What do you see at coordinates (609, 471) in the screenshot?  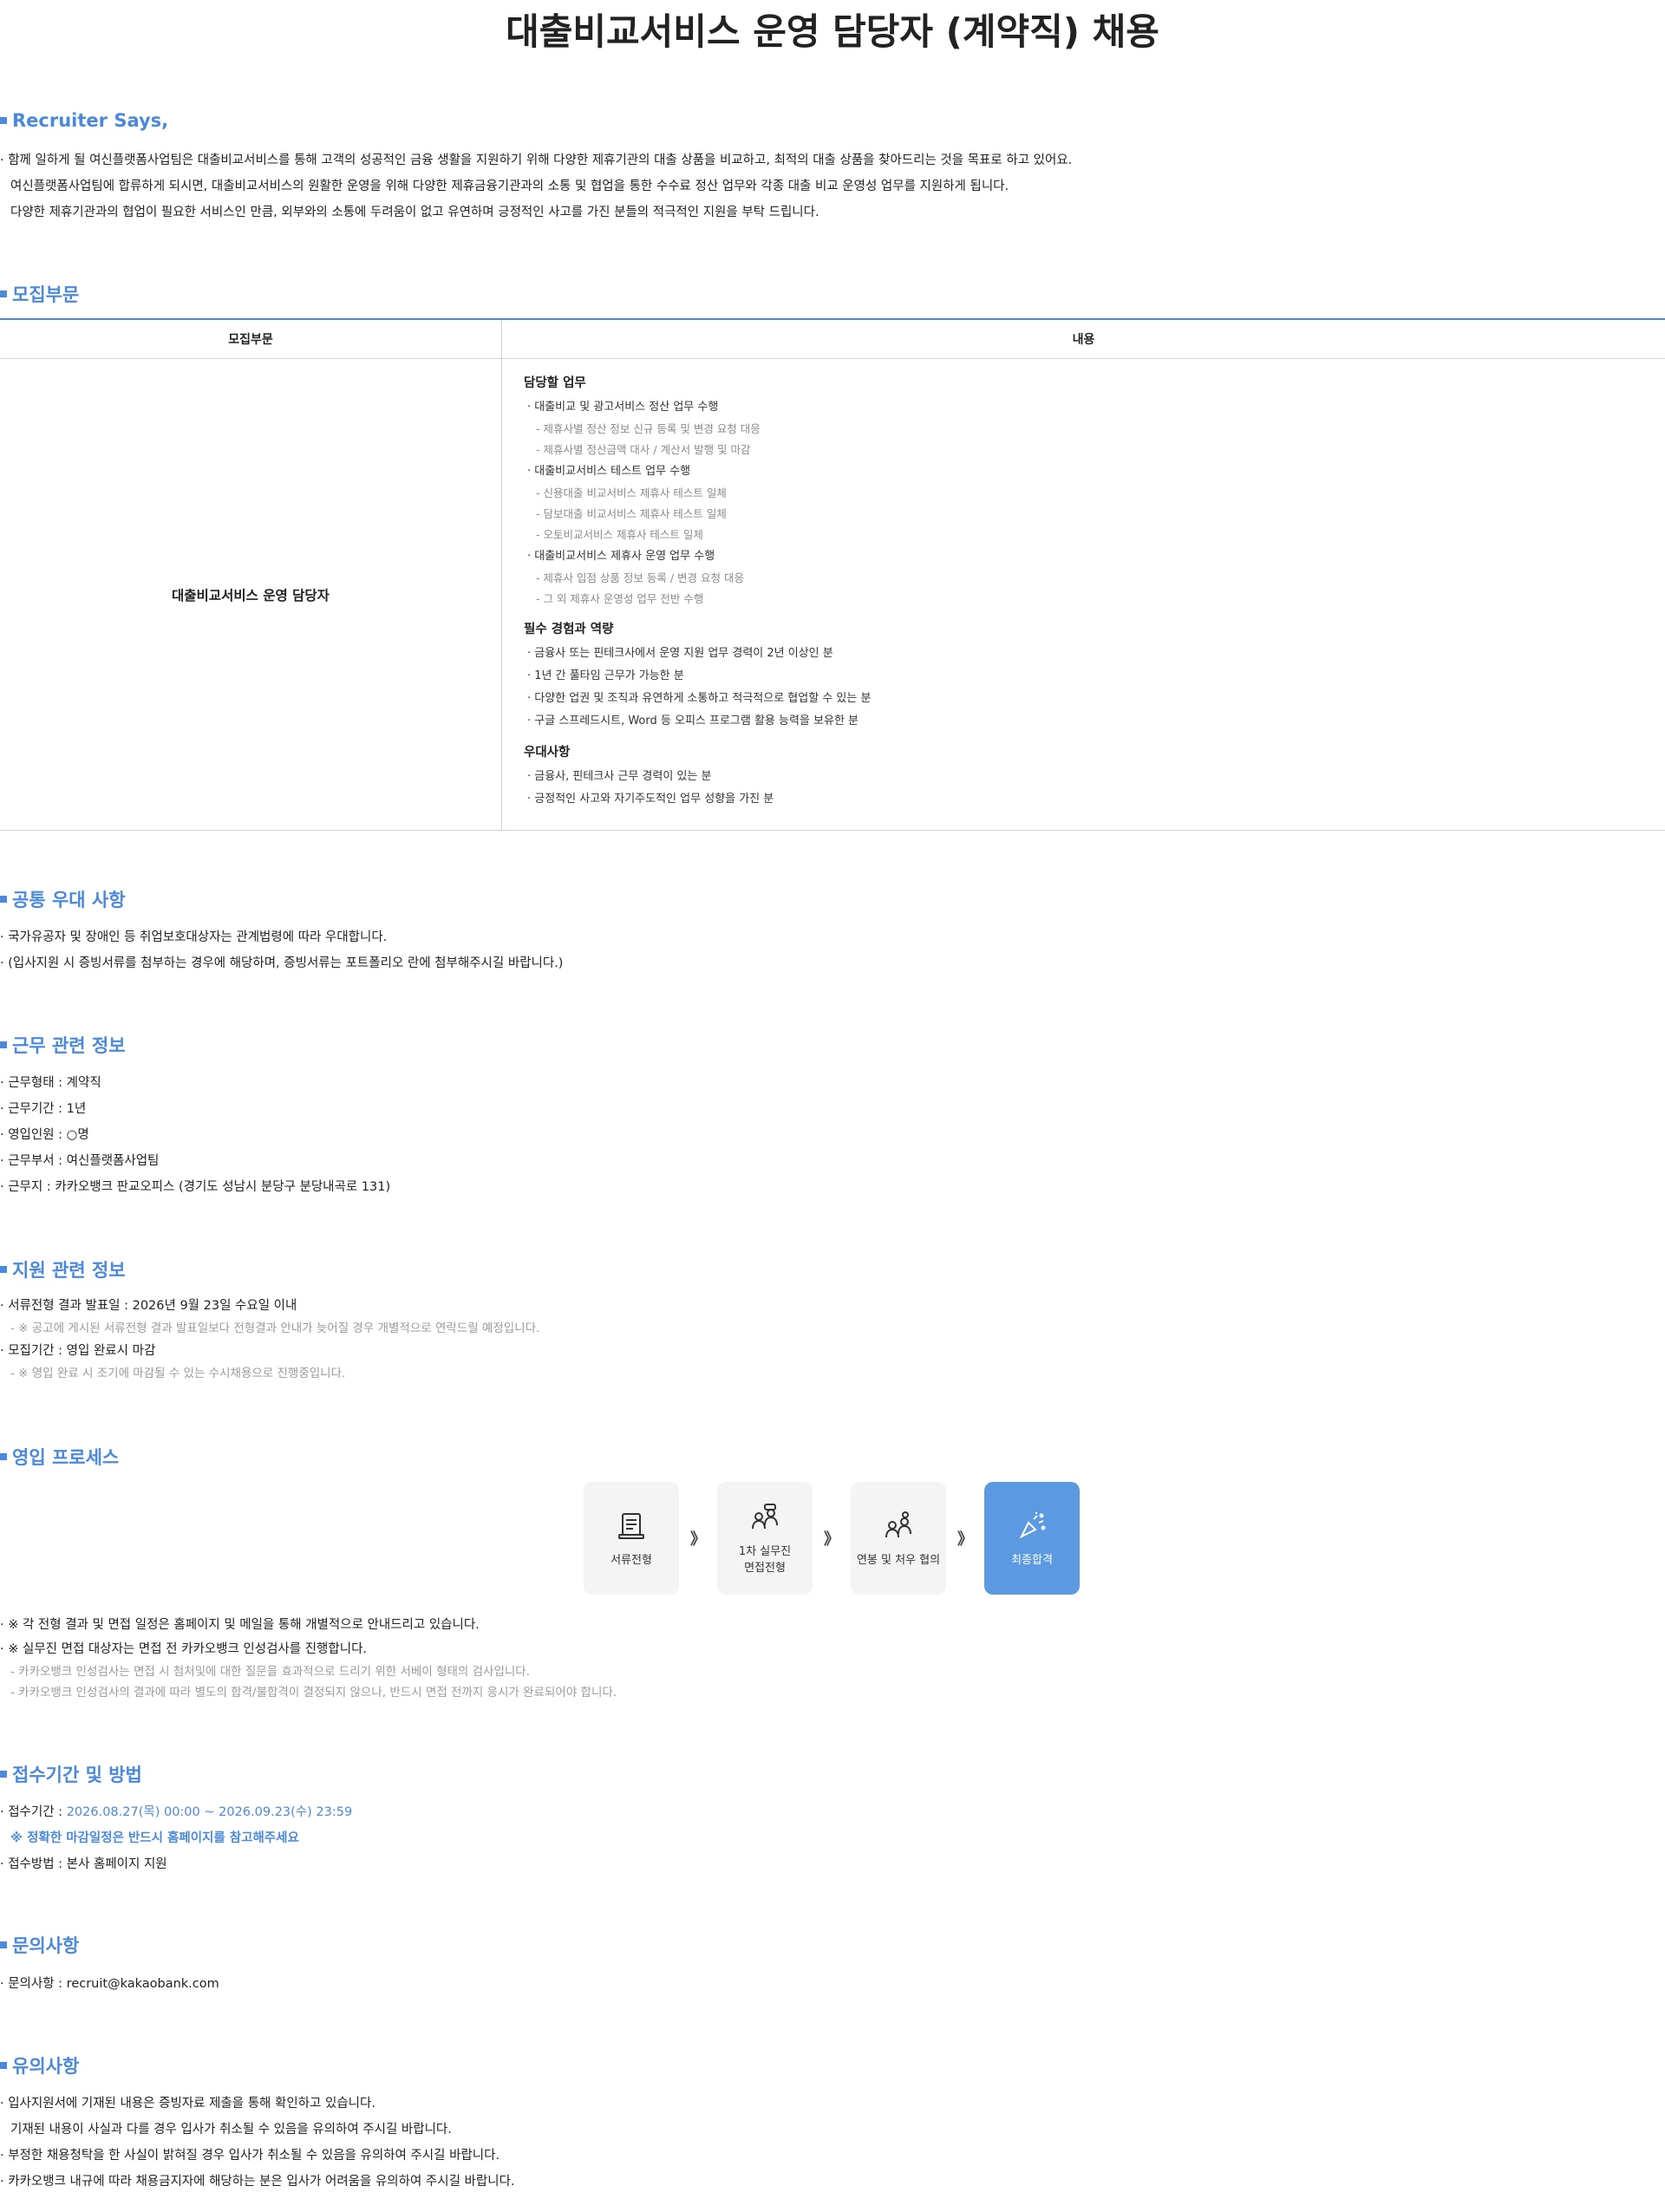 I see `duty-item: · 대출비교서비스 테스트 업무 수행` at bounding box center [609, 471].